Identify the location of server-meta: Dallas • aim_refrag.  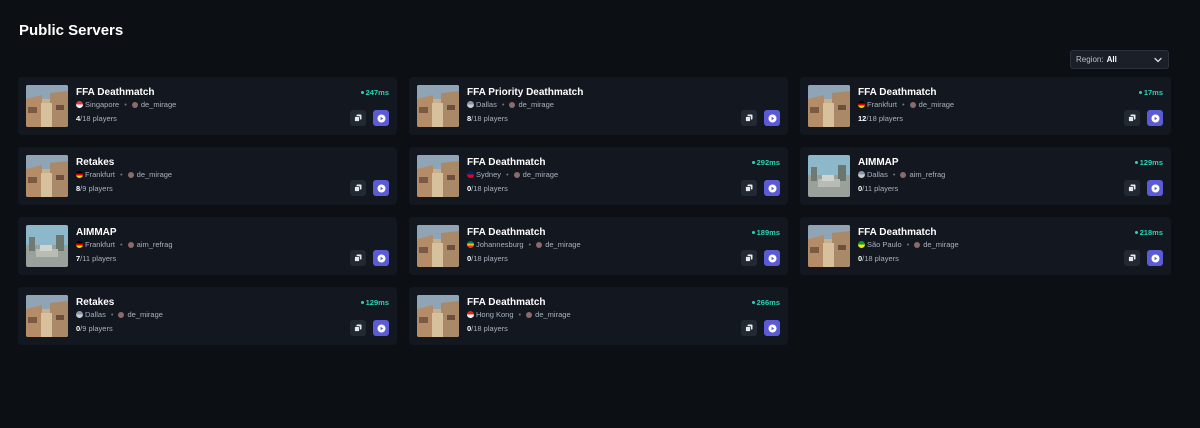
(901, 174).